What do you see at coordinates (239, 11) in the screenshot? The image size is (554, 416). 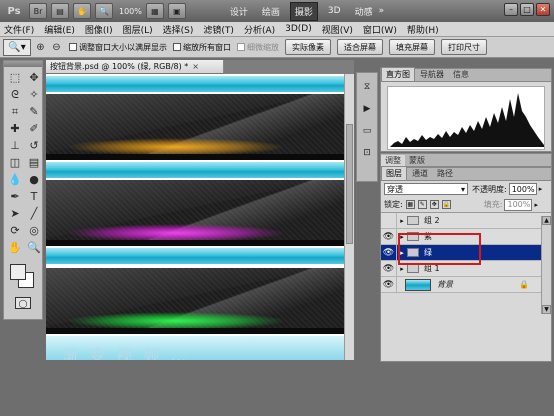 I see `workspace-design: 设计` at bounding box center [239, 11].